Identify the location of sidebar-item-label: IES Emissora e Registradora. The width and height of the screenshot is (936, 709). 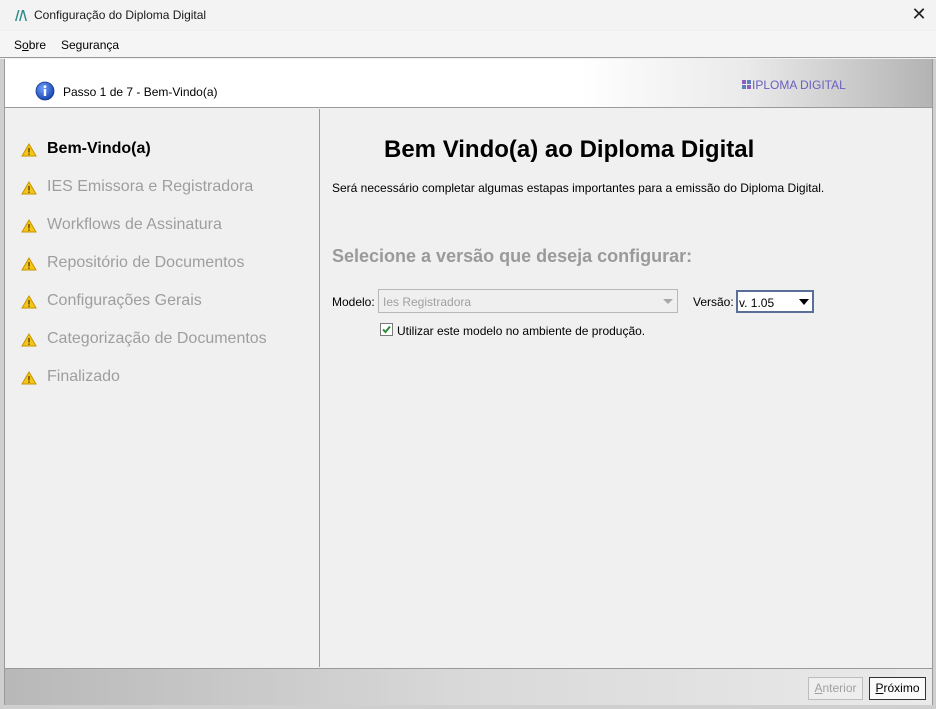
(150, 186).